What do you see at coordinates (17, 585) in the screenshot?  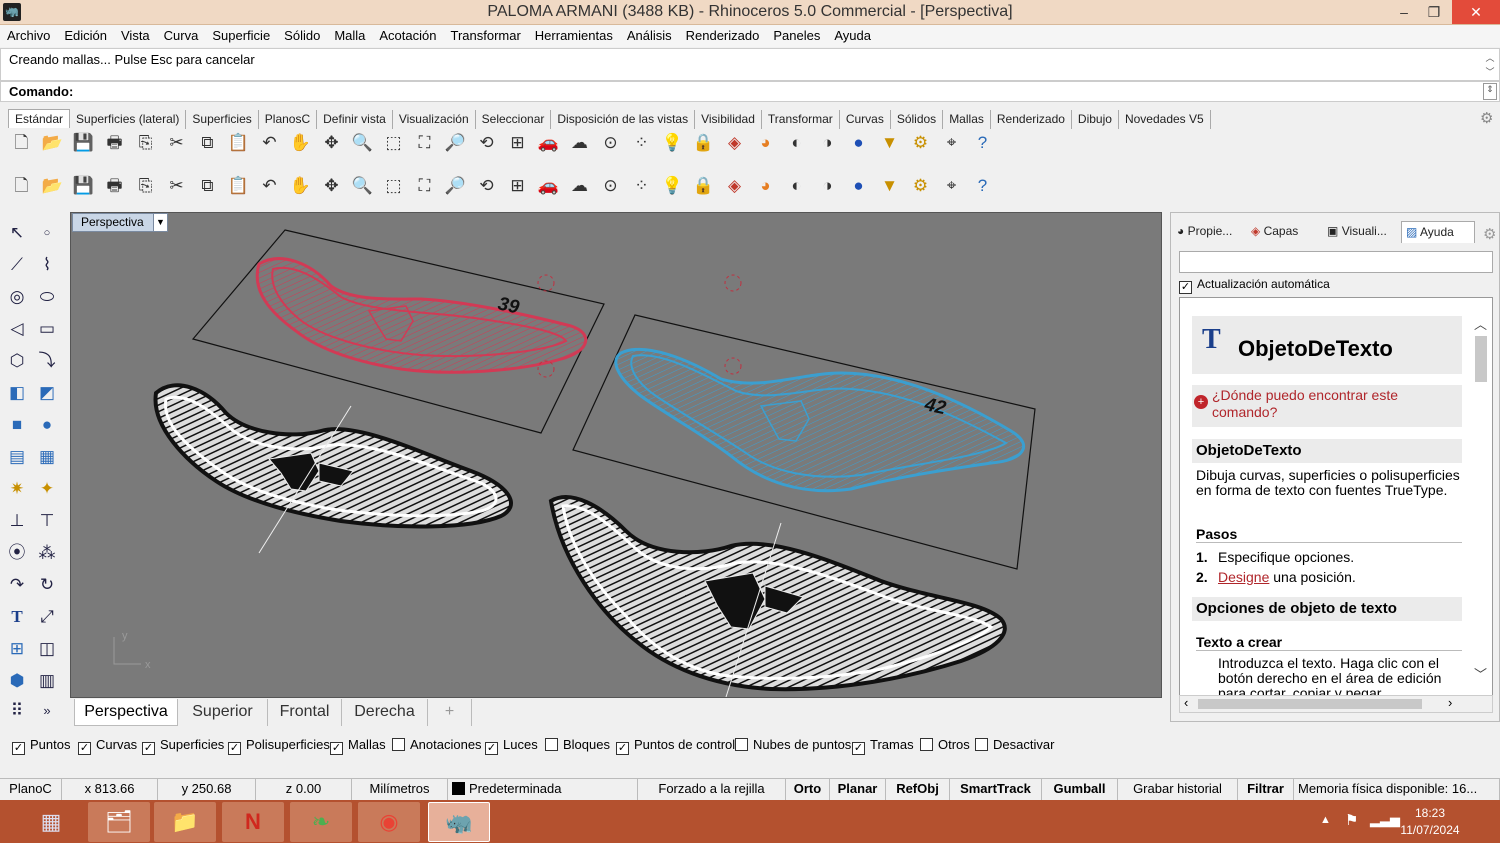 I see `rotate-icon: ↷` at bounding box center [17, 585].